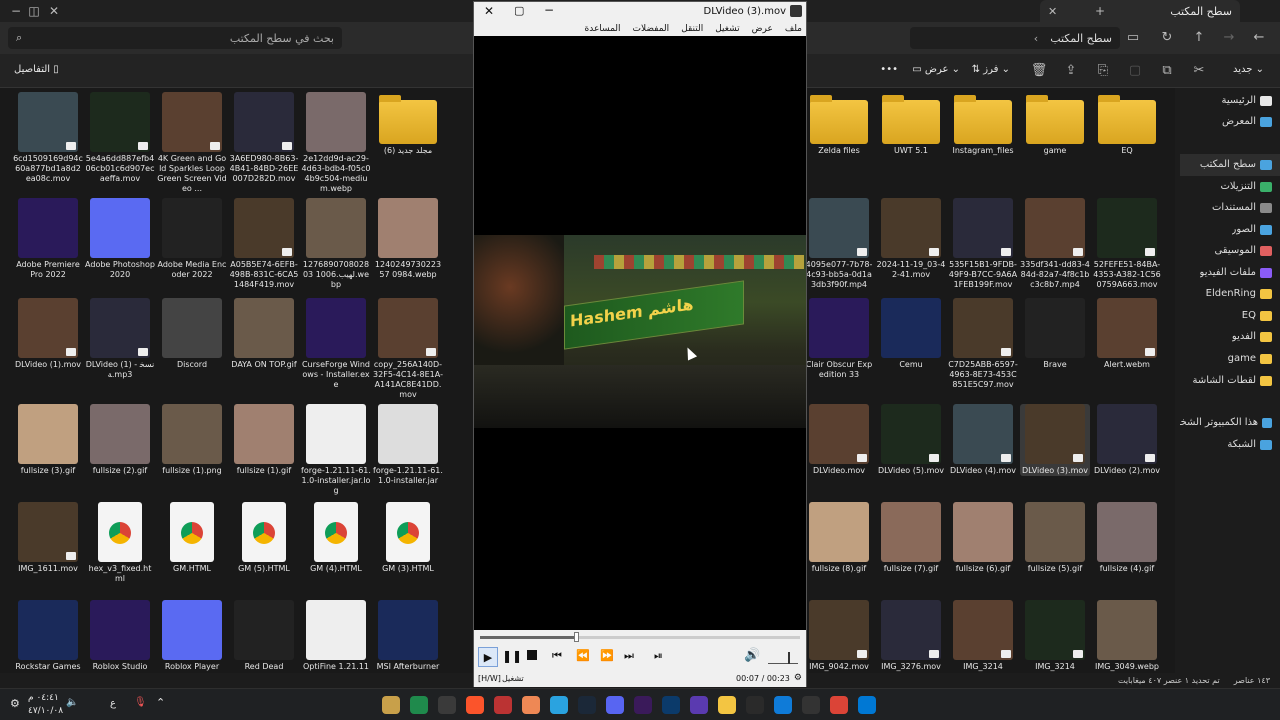 Image resolution: width=1280 pixels, height=720 pixels. What do you see at coordinates (889, 69) in the screenshot?
I see `more-button: •••` at bounding box center [889, 69].